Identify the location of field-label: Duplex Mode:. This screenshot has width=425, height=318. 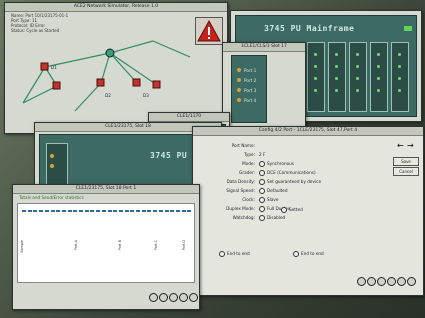
(240, 208).